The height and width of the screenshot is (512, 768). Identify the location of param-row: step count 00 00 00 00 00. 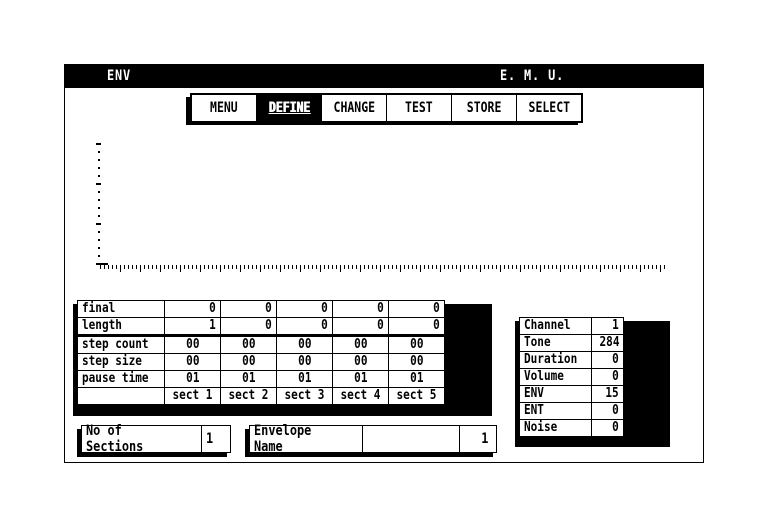
(261, 344).